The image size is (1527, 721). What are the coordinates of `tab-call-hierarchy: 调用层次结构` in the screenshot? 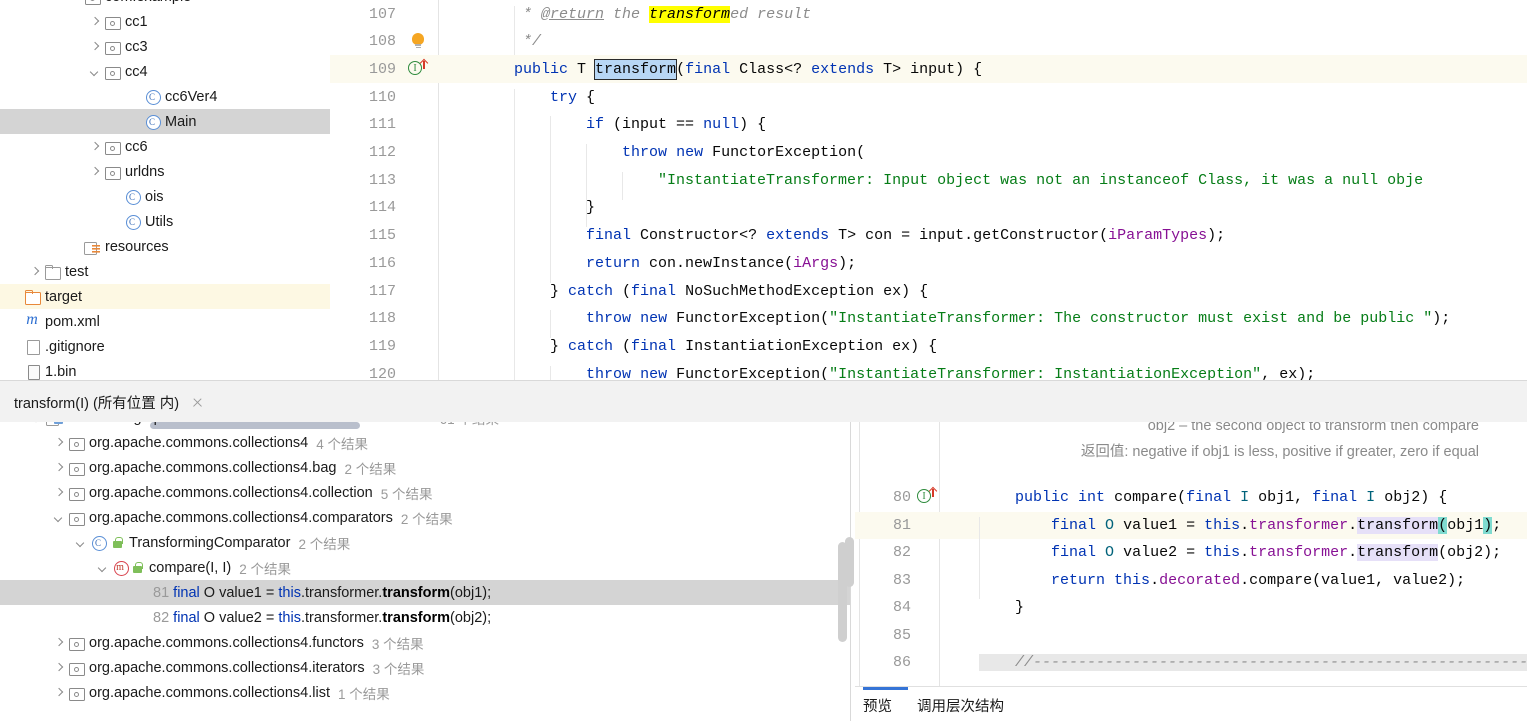 It's located at (960, 705).